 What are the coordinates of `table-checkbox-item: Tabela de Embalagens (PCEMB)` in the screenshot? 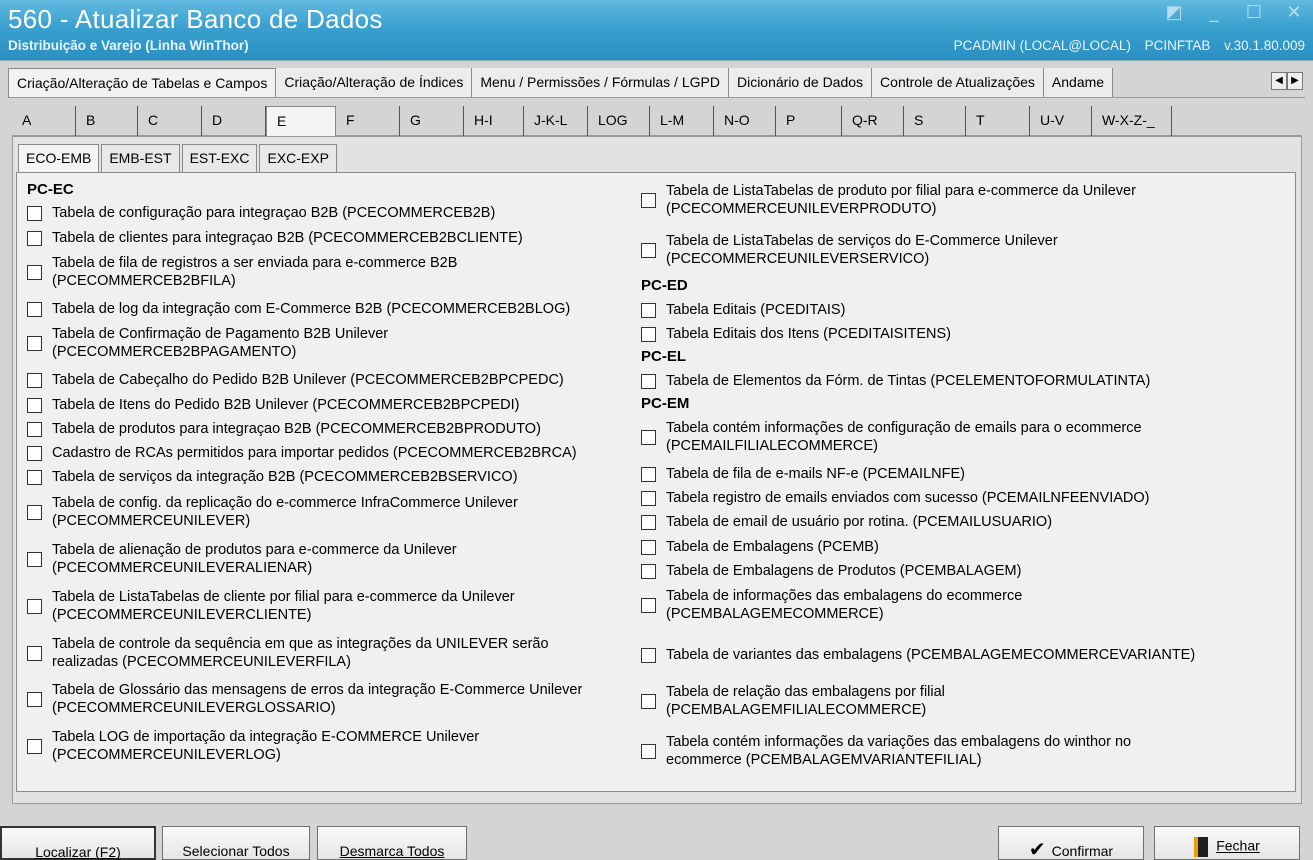 It's located at (760, 547).